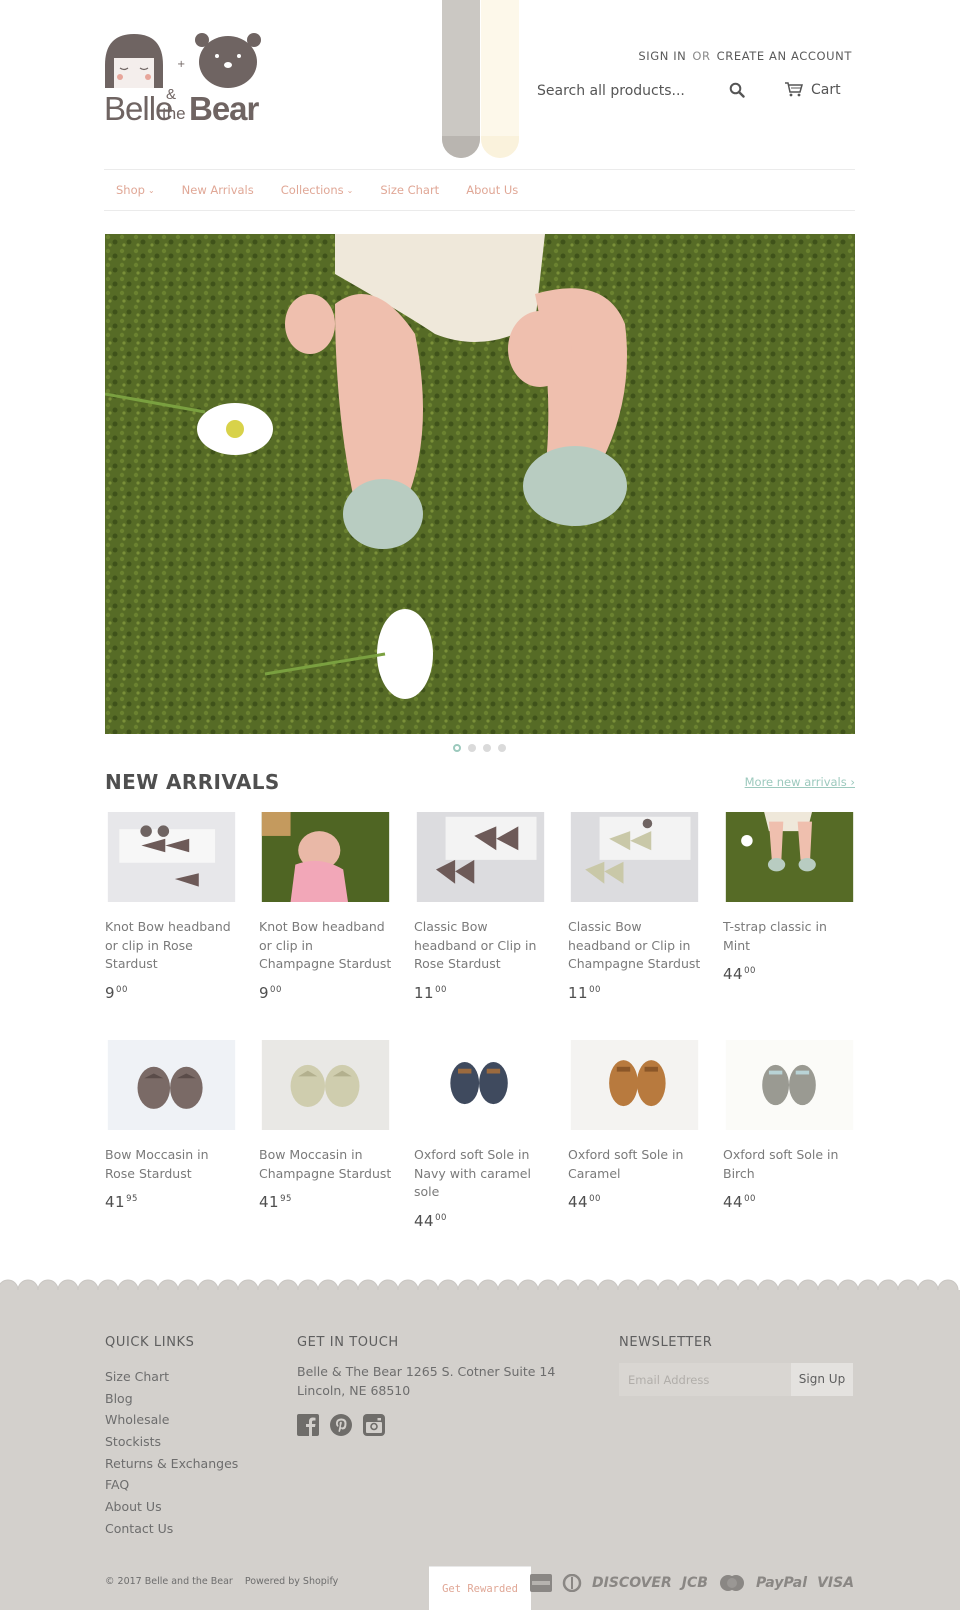 The image size is (960, 1610). What do you see at coordinates (789, 1125) in the screenshot?
I see `product-card: Oxford soft Sole in Birch 4400` at bounding box center [789, 1125].